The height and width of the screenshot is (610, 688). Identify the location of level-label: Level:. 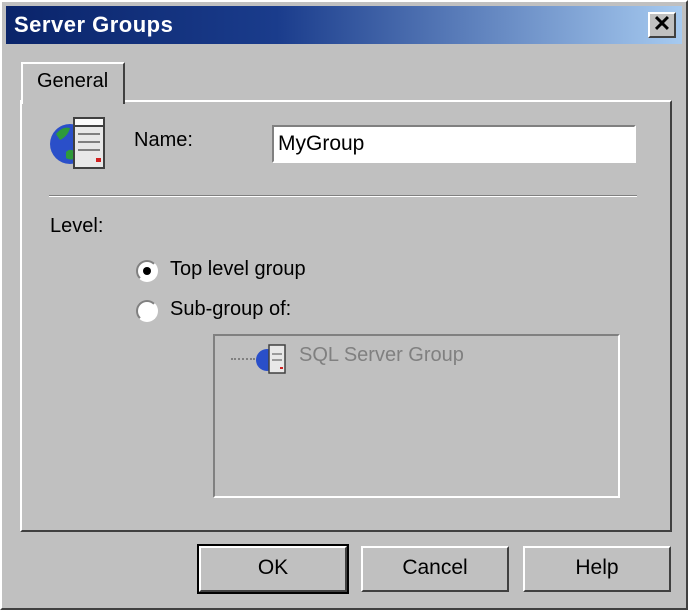
(77, 226).